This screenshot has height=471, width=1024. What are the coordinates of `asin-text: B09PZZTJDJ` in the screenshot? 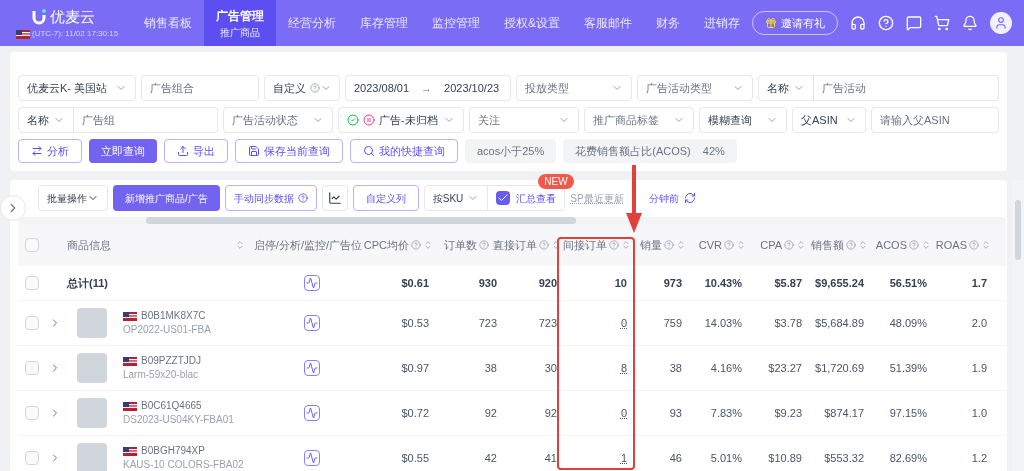 It's located at (171, 361).